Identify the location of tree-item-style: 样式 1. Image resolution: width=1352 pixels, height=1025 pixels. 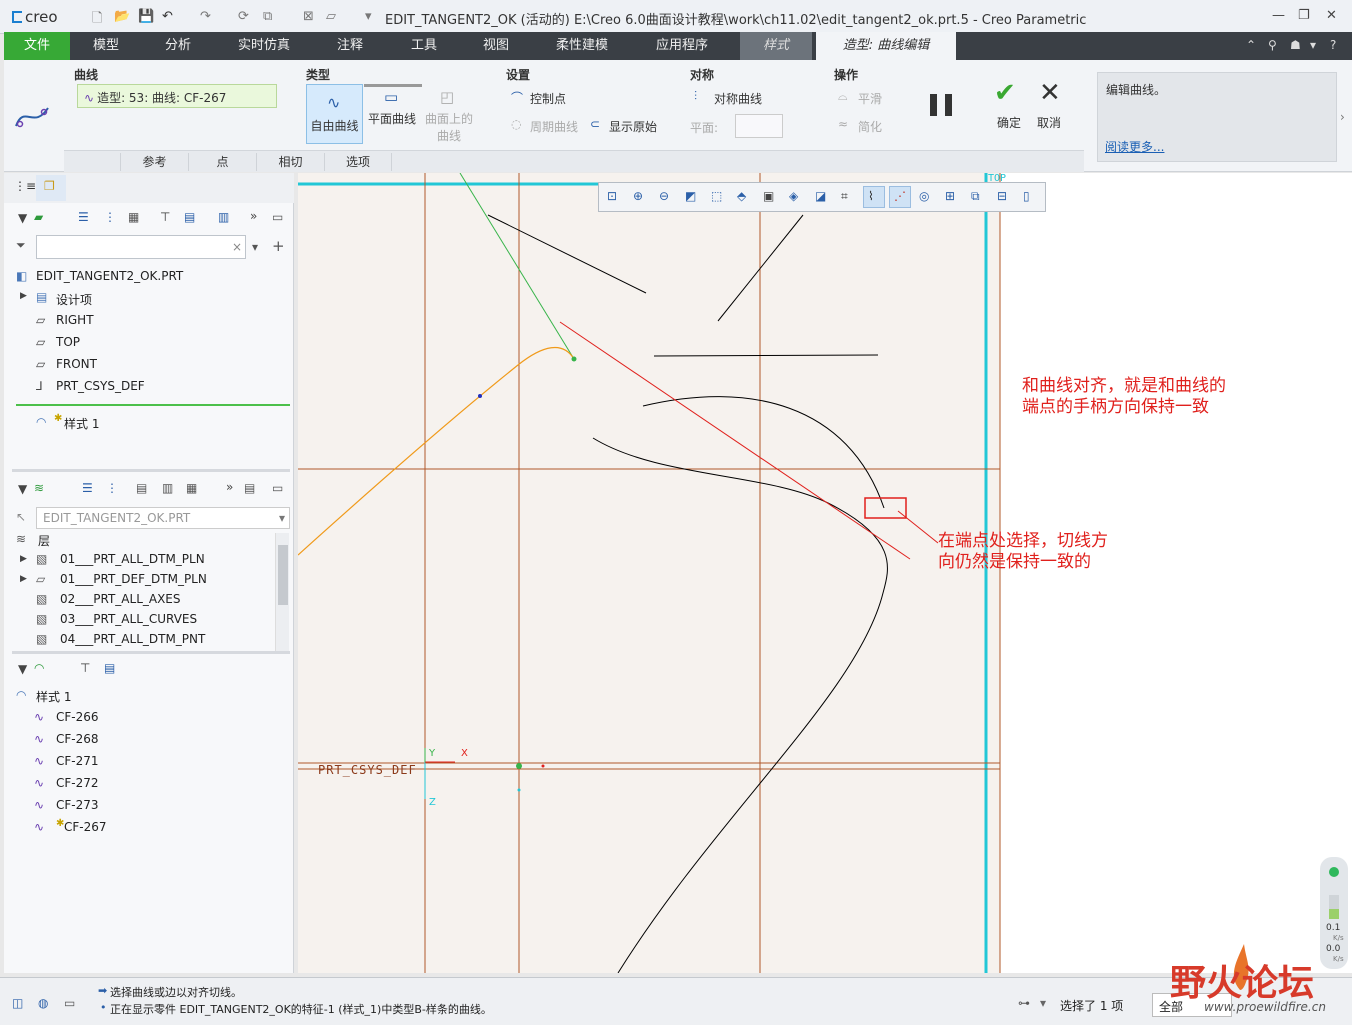
(81, 423).